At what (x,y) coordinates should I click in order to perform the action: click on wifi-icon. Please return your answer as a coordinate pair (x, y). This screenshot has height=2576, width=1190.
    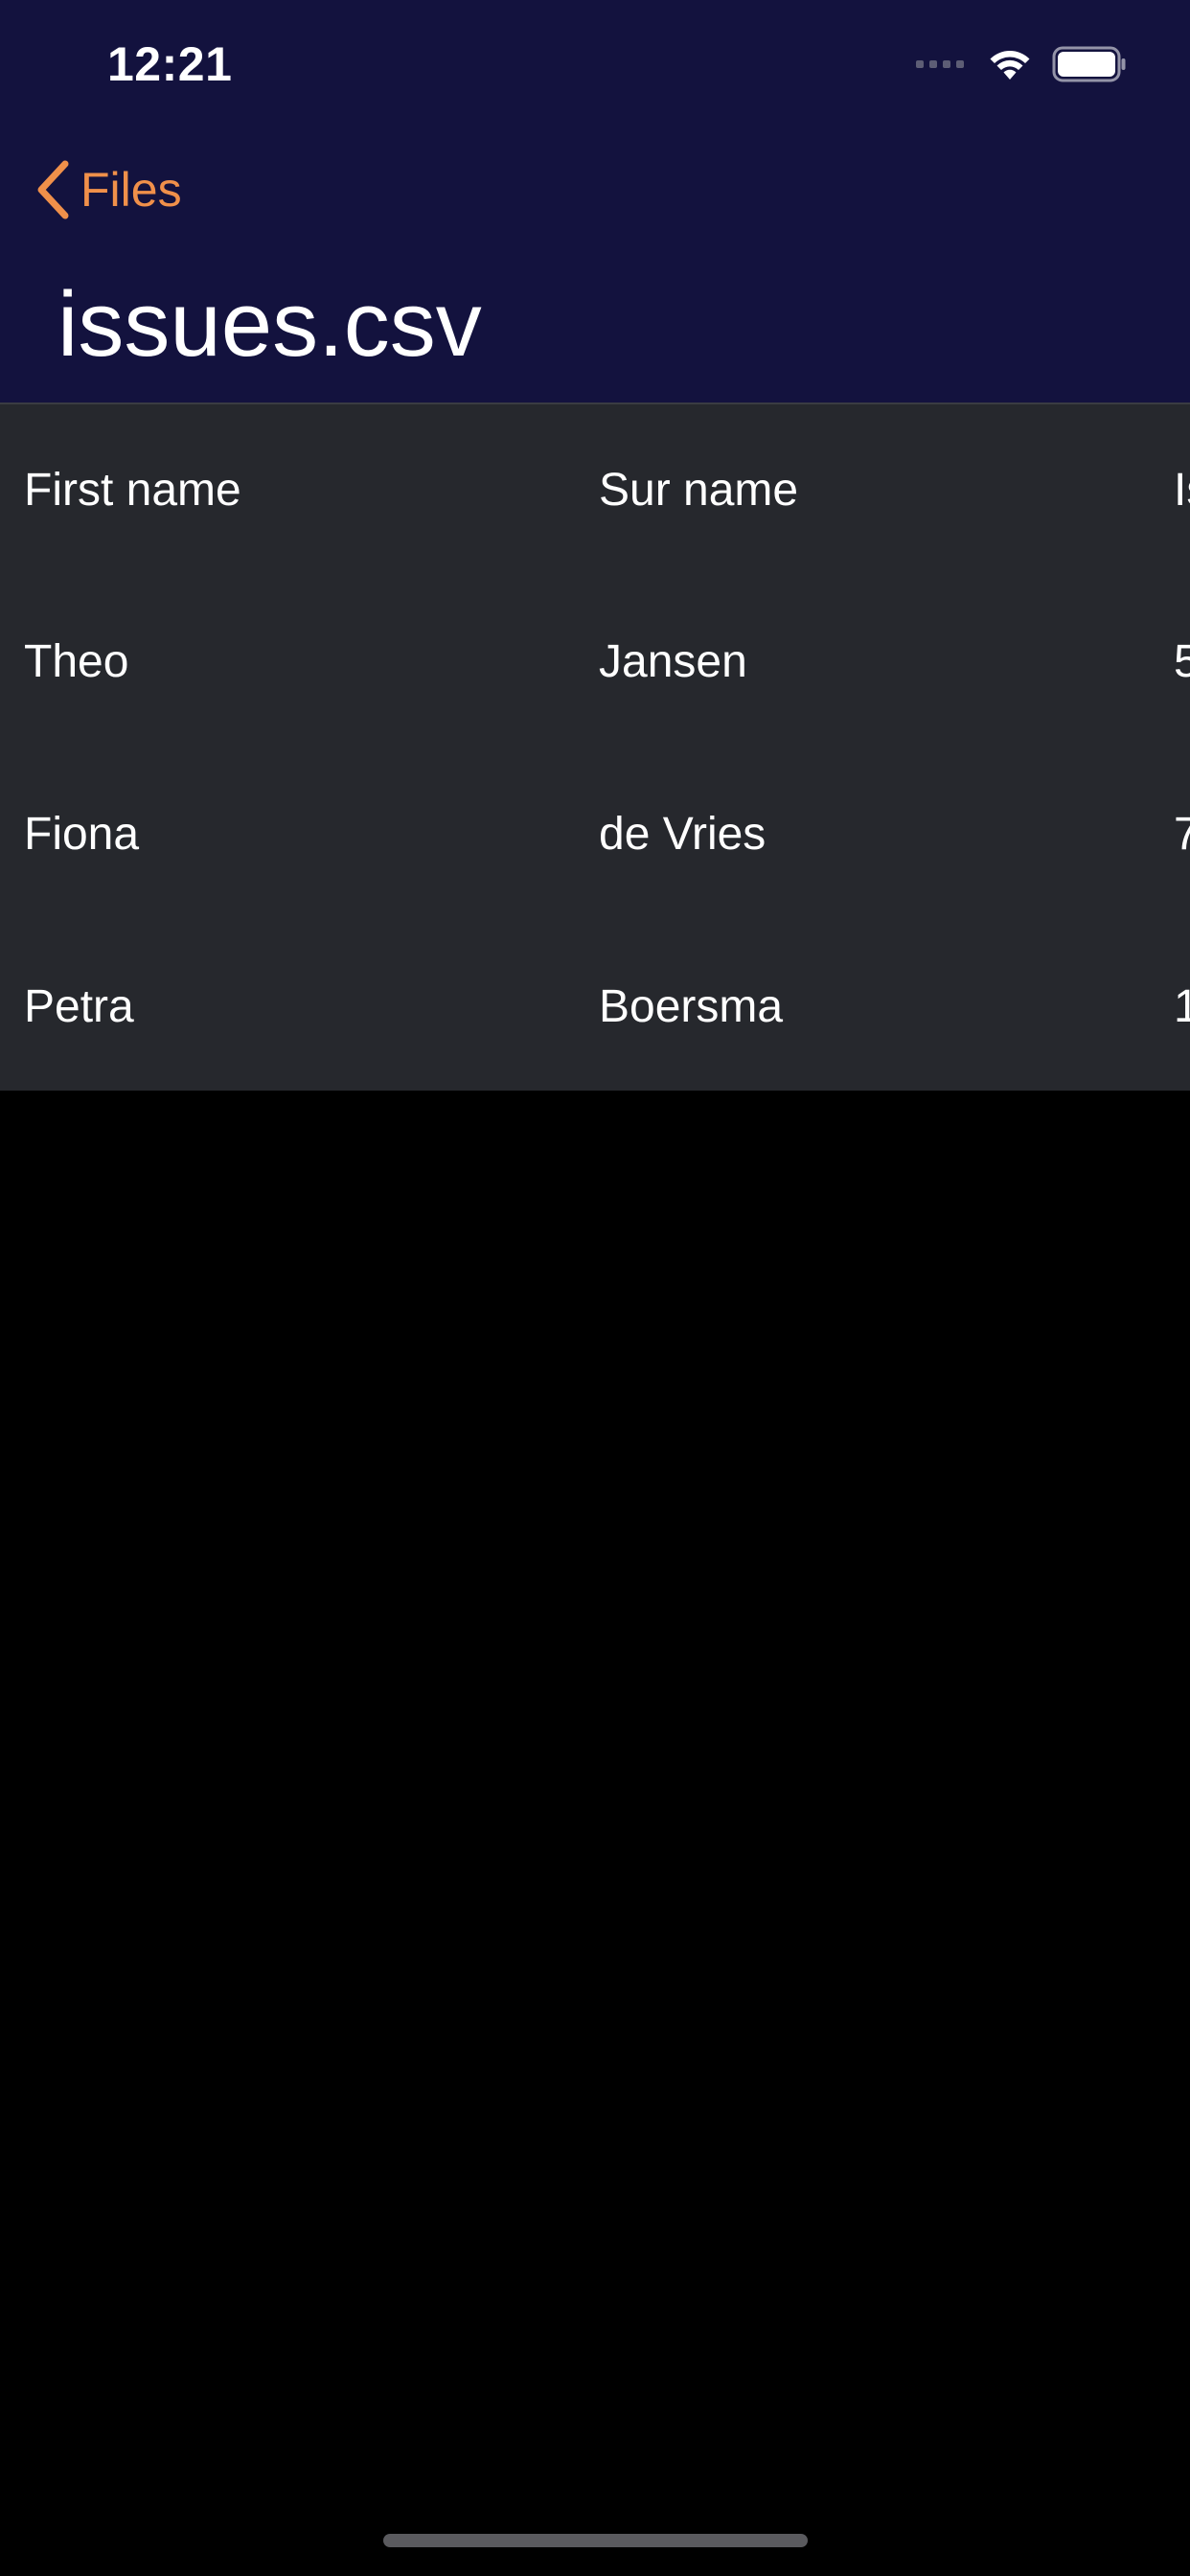
    Looking at the image, I should click on (1010, 65).